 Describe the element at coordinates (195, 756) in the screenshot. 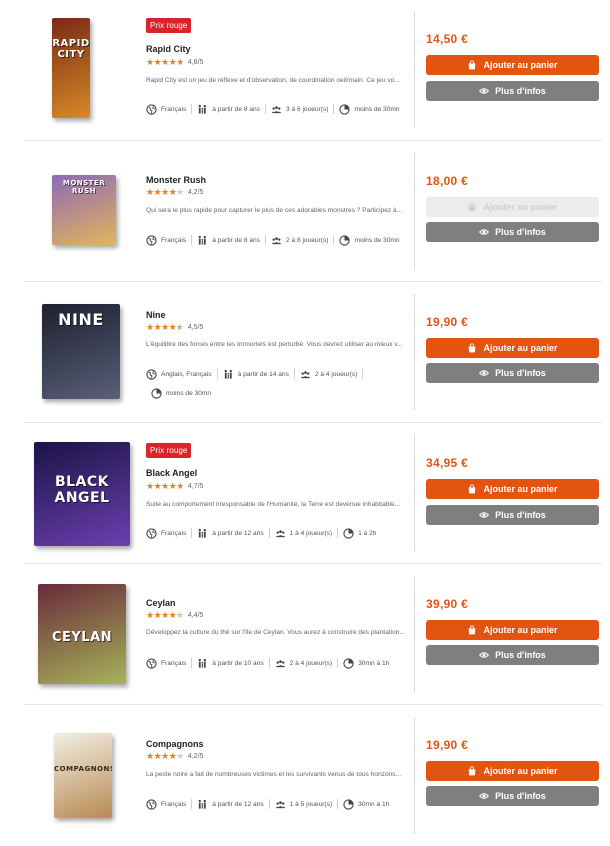

I see `rating-value: 4,2/5` at that location.